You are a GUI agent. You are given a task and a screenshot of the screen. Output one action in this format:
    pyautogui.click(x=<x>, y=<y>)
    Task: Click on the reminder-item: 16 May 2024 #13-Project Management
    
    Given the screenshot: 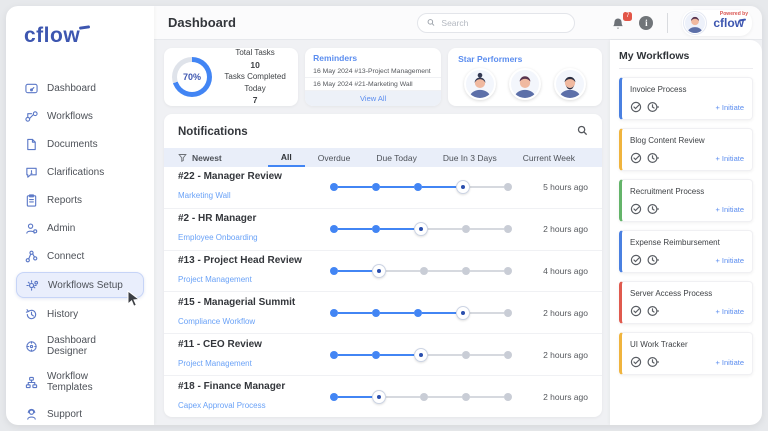 What is the action you would take?
    pyautogui.click(x=373, y=71)
    